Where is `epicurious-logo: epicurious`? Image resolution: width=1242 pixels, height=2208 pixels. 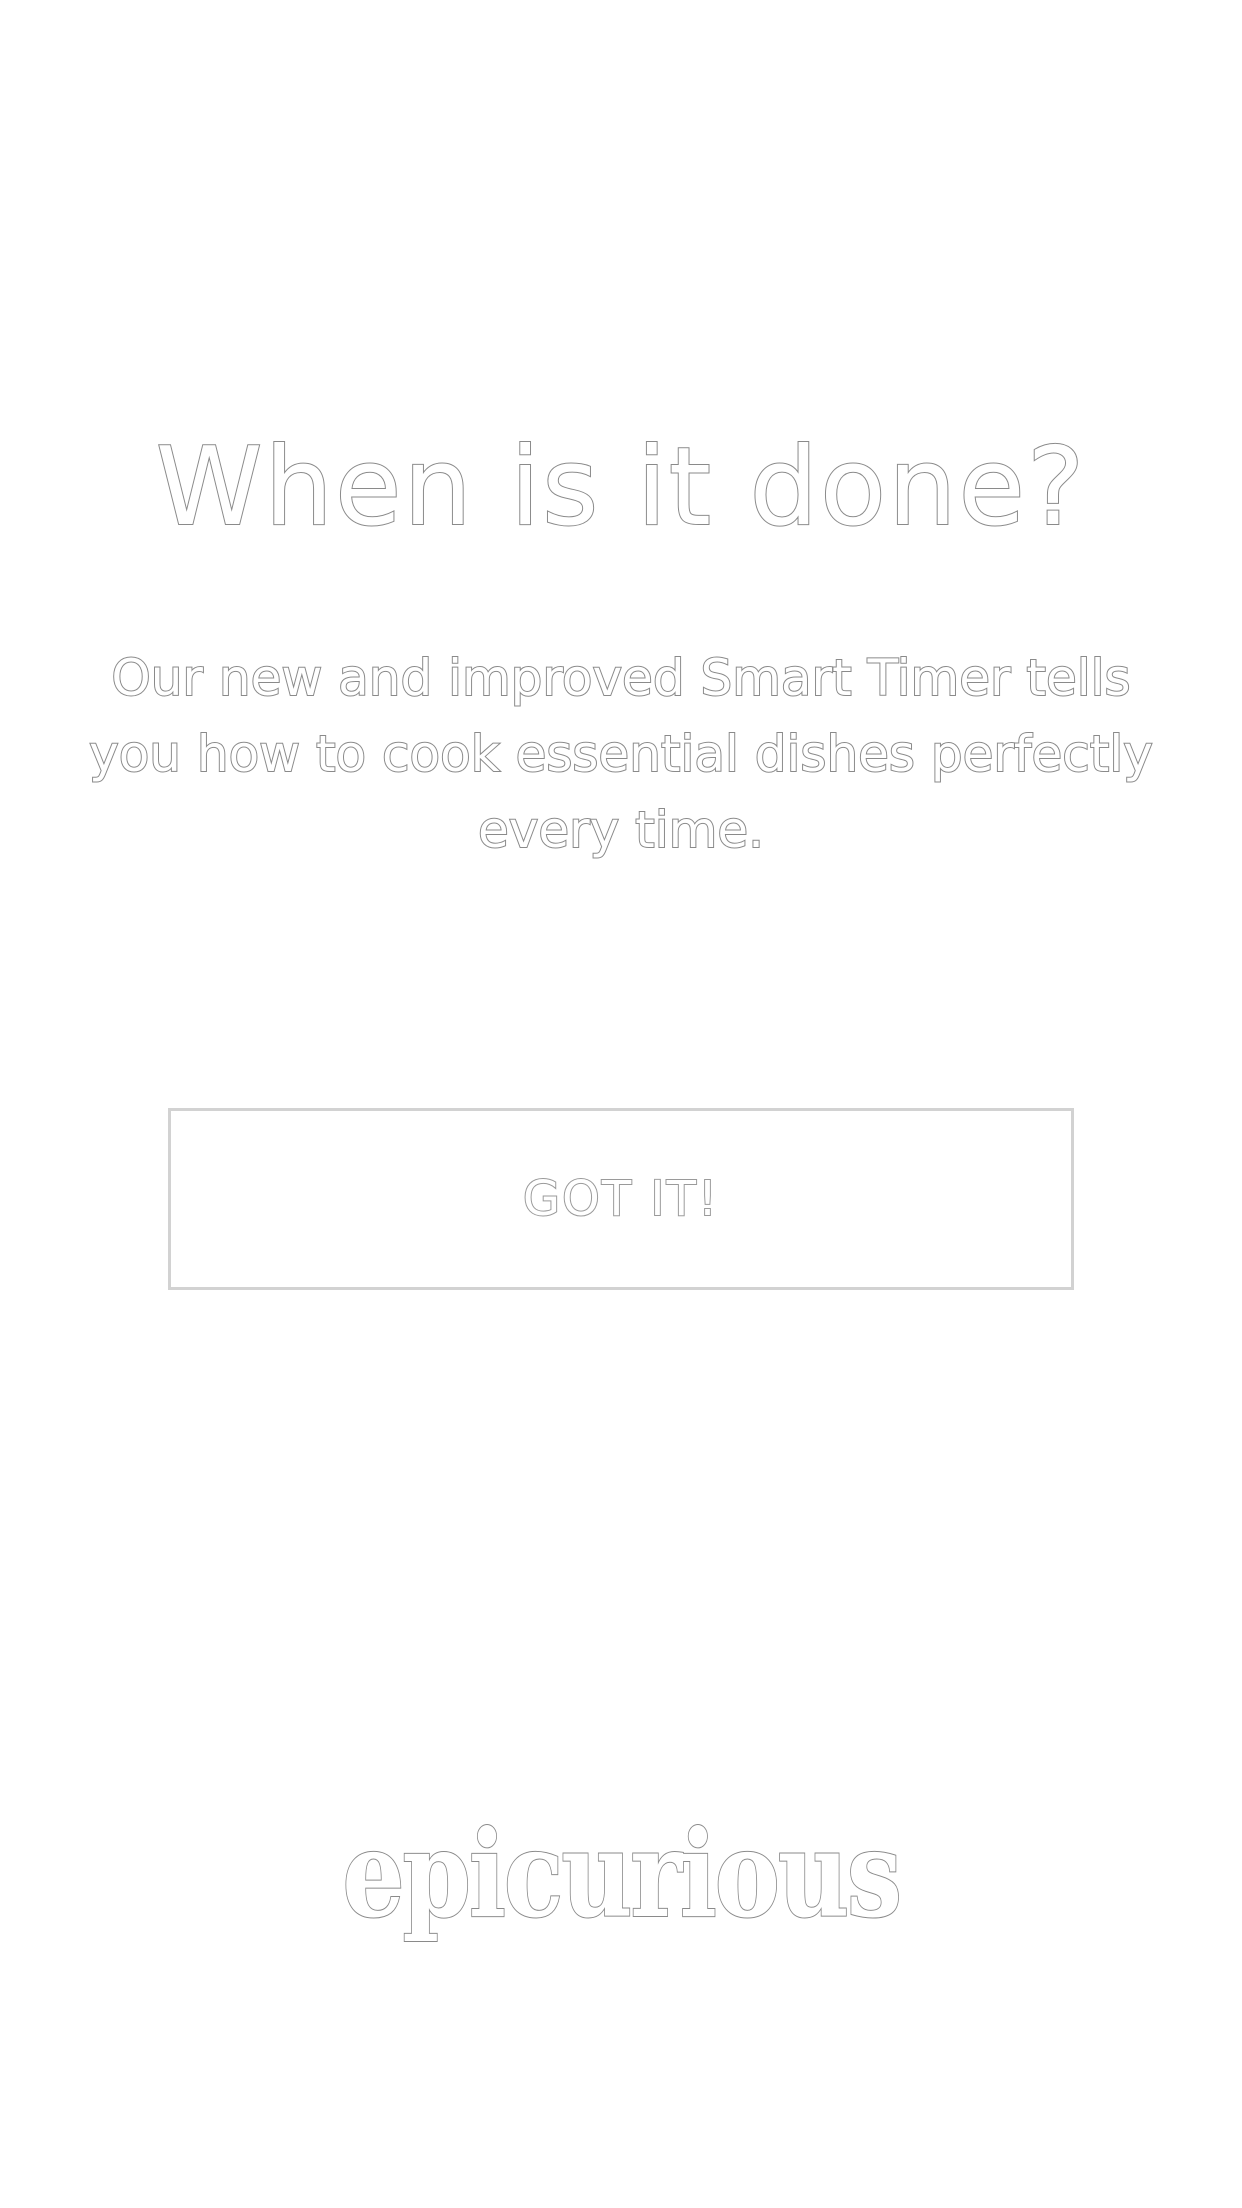
epicurious-logo: epicurious is located at coordinates (622, 1874).